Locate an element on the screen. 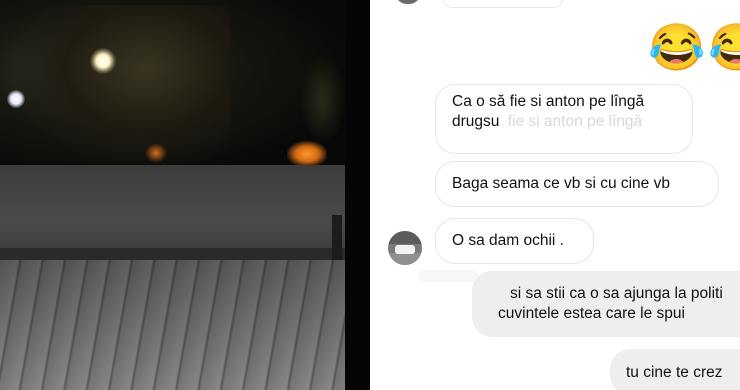 The width and height of the screenshot is (740, 390). trees is located at coordinates (125, 85).